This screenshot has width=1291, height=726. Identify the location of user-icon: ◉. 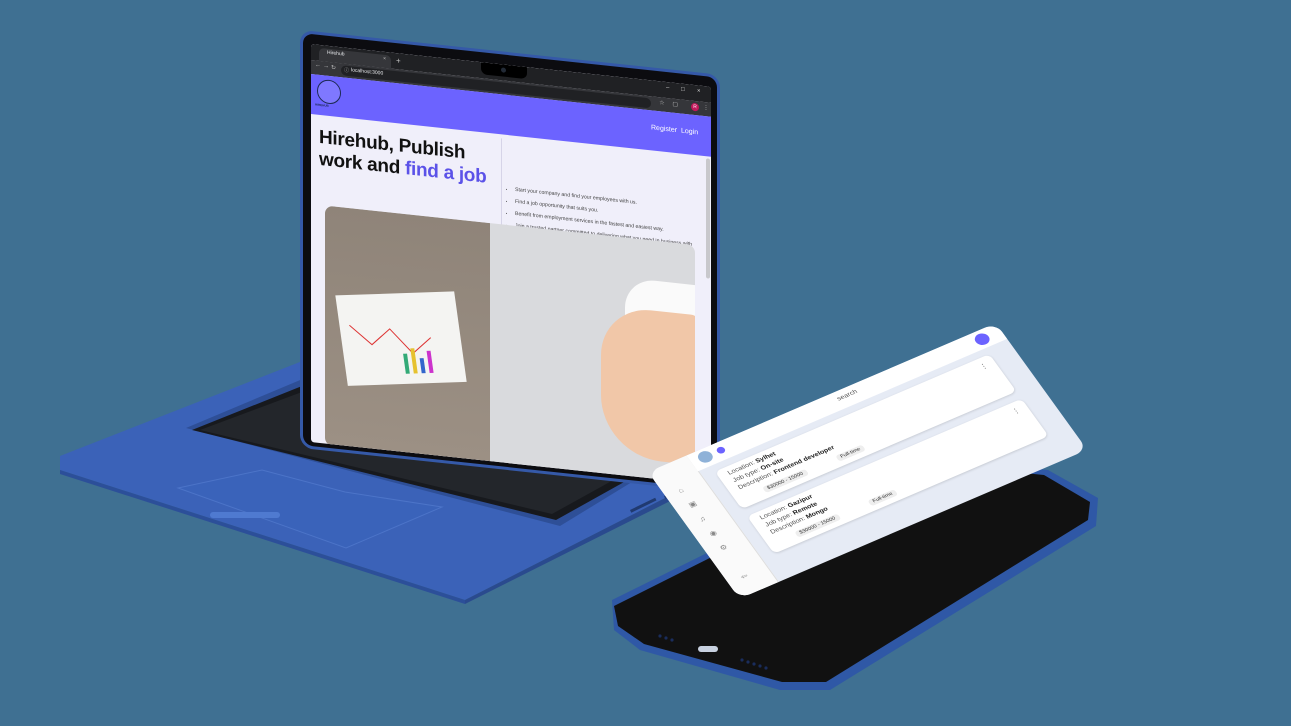
(713, 533).